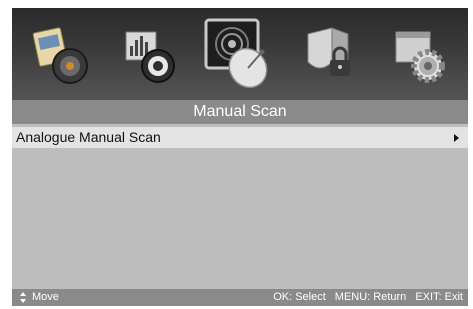 This screenshot has height=309, width=473. I want to click on menu-item-analogue-manual-scan: Analogue Manual Scan, so click(240, 137).